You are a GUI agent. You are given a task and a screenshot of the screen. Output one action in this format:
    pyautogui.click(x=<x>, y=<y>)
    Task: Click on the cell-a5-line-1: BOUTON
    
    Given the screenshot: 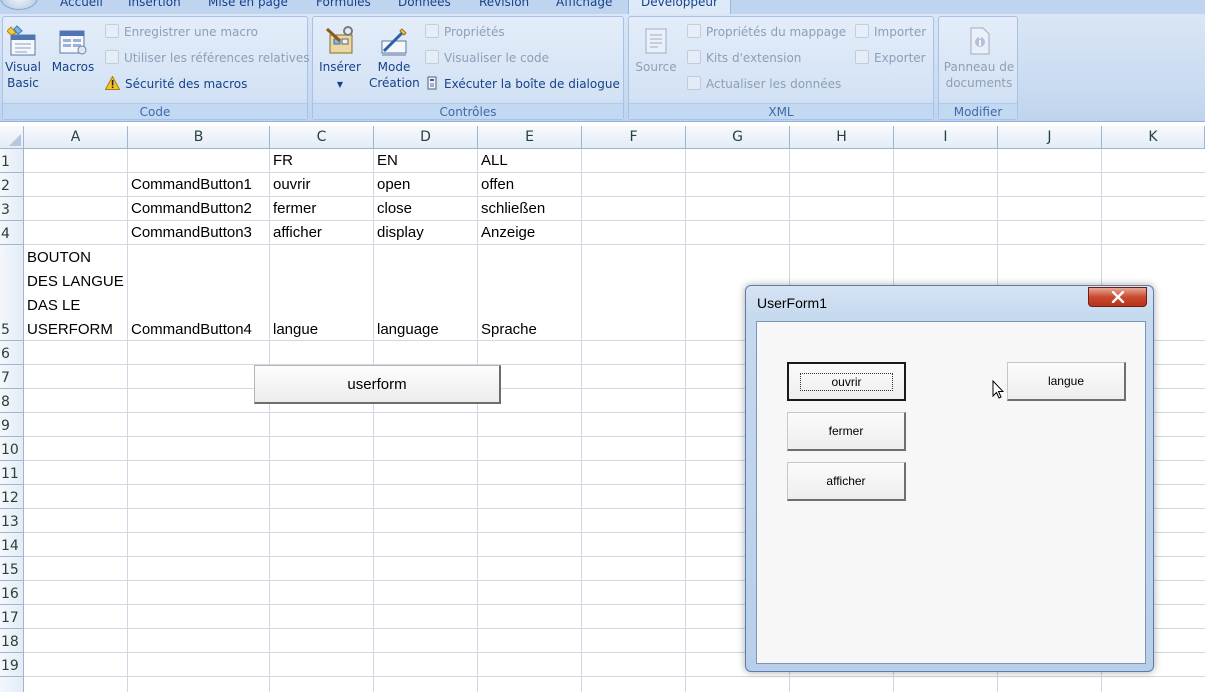 What is the action you would take?
    pyautogui.click(x=57, y=258)
    